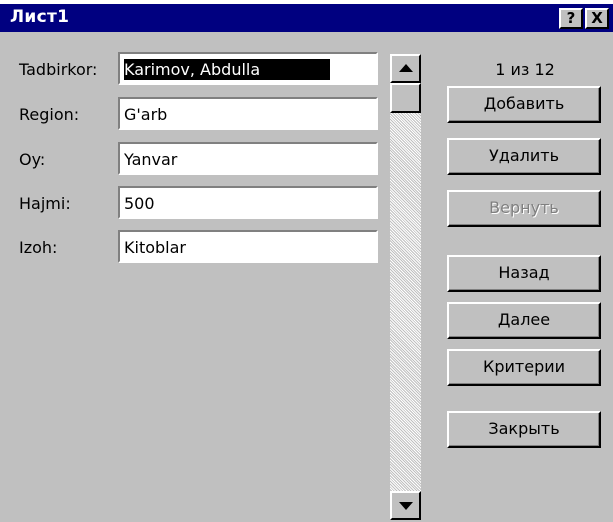 This screenshot has width=613, height=522. Describe the element at coordinates (524, 367) in the screenshot. I see `criteria-button: Критерии` at that location.